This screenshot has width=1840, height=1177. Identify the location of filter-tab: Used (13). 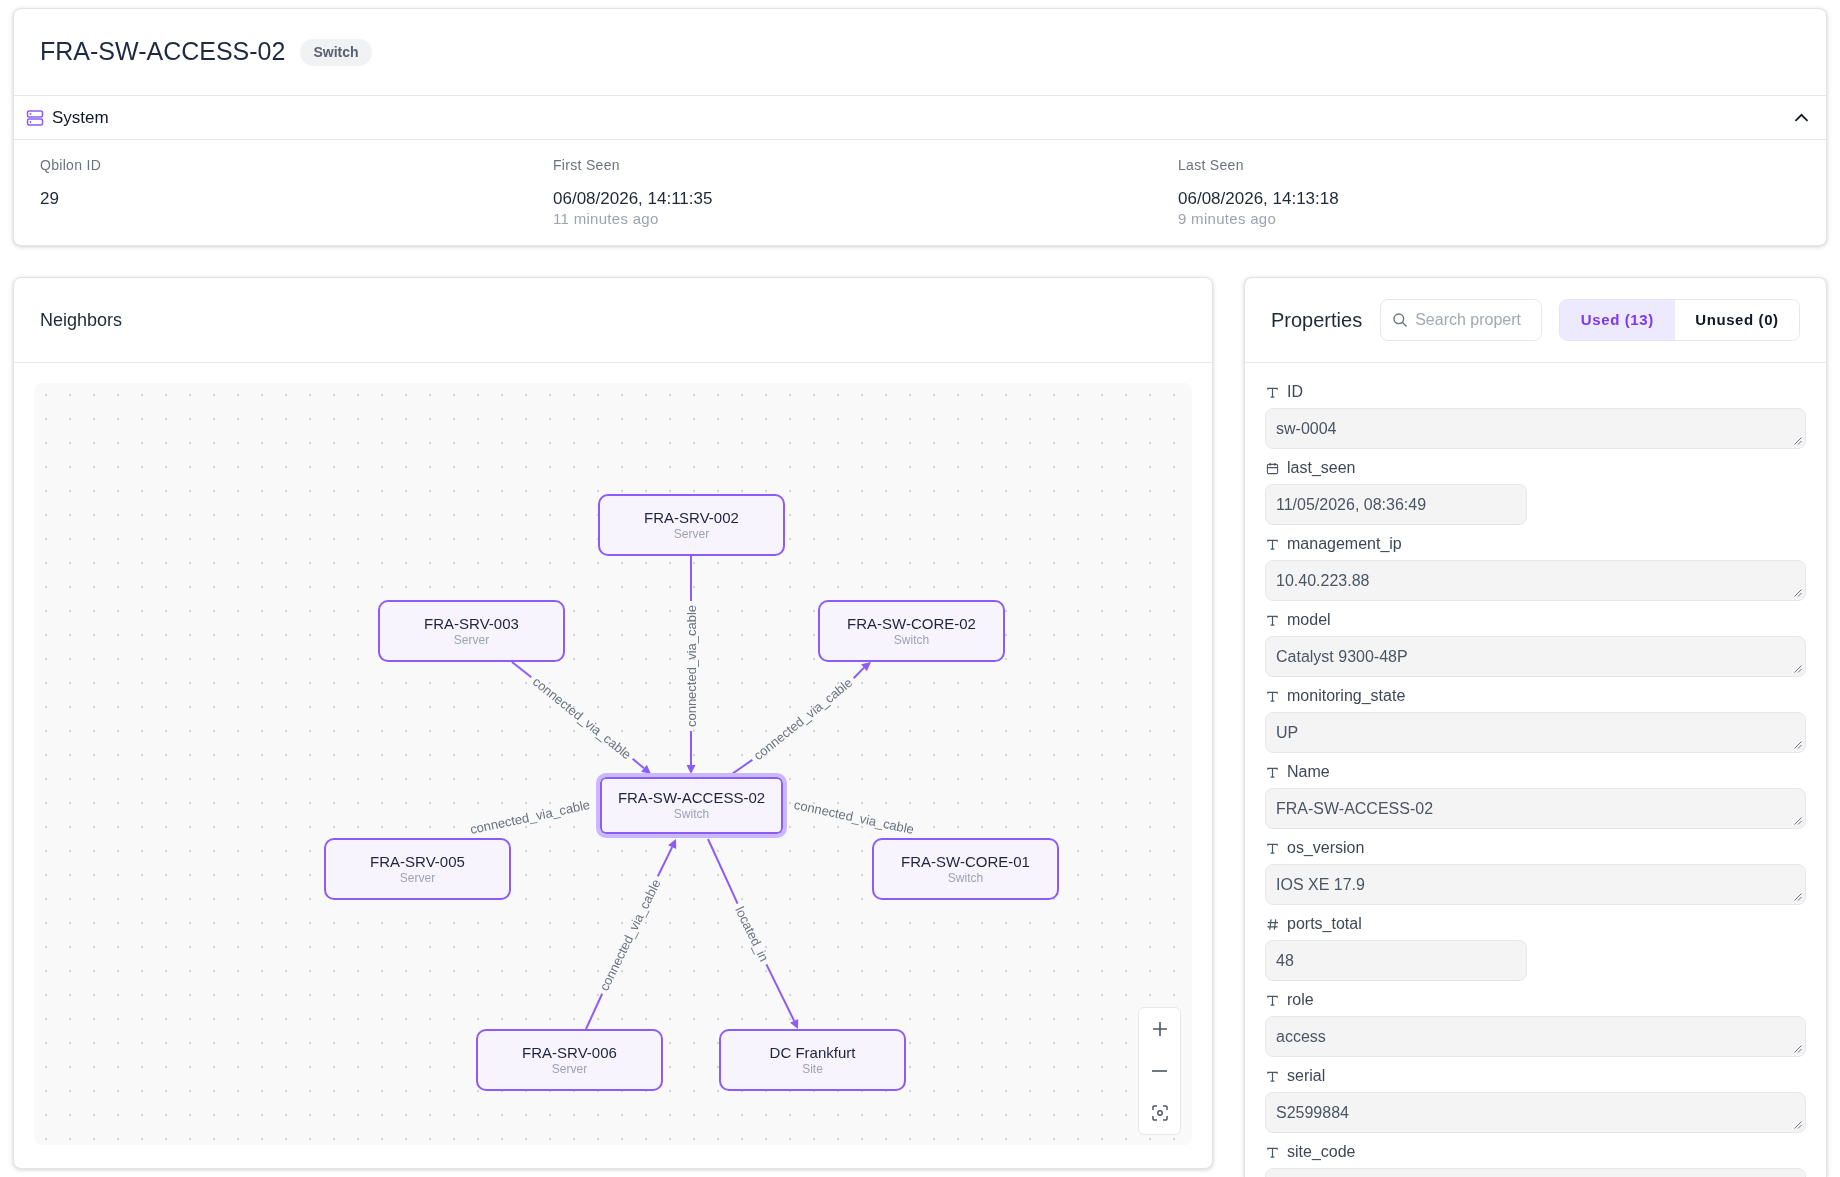
(1617, 320).